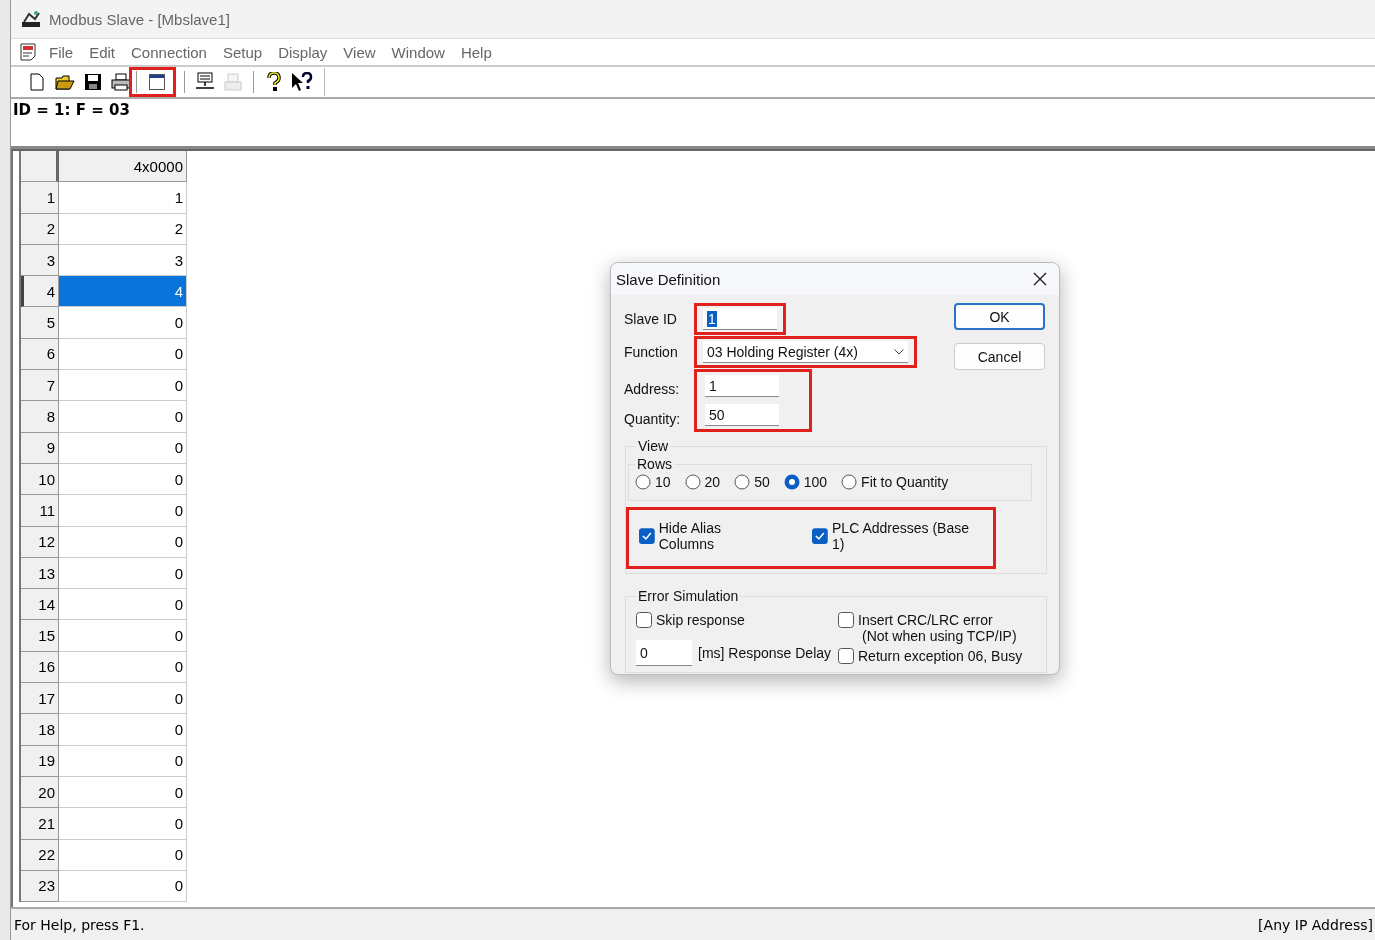 This screenshot has height=940, width=1375. Describe the element at coordinates (905, 482) in the screenshot. I see `radio-label: Fit to Quantity` at that location.